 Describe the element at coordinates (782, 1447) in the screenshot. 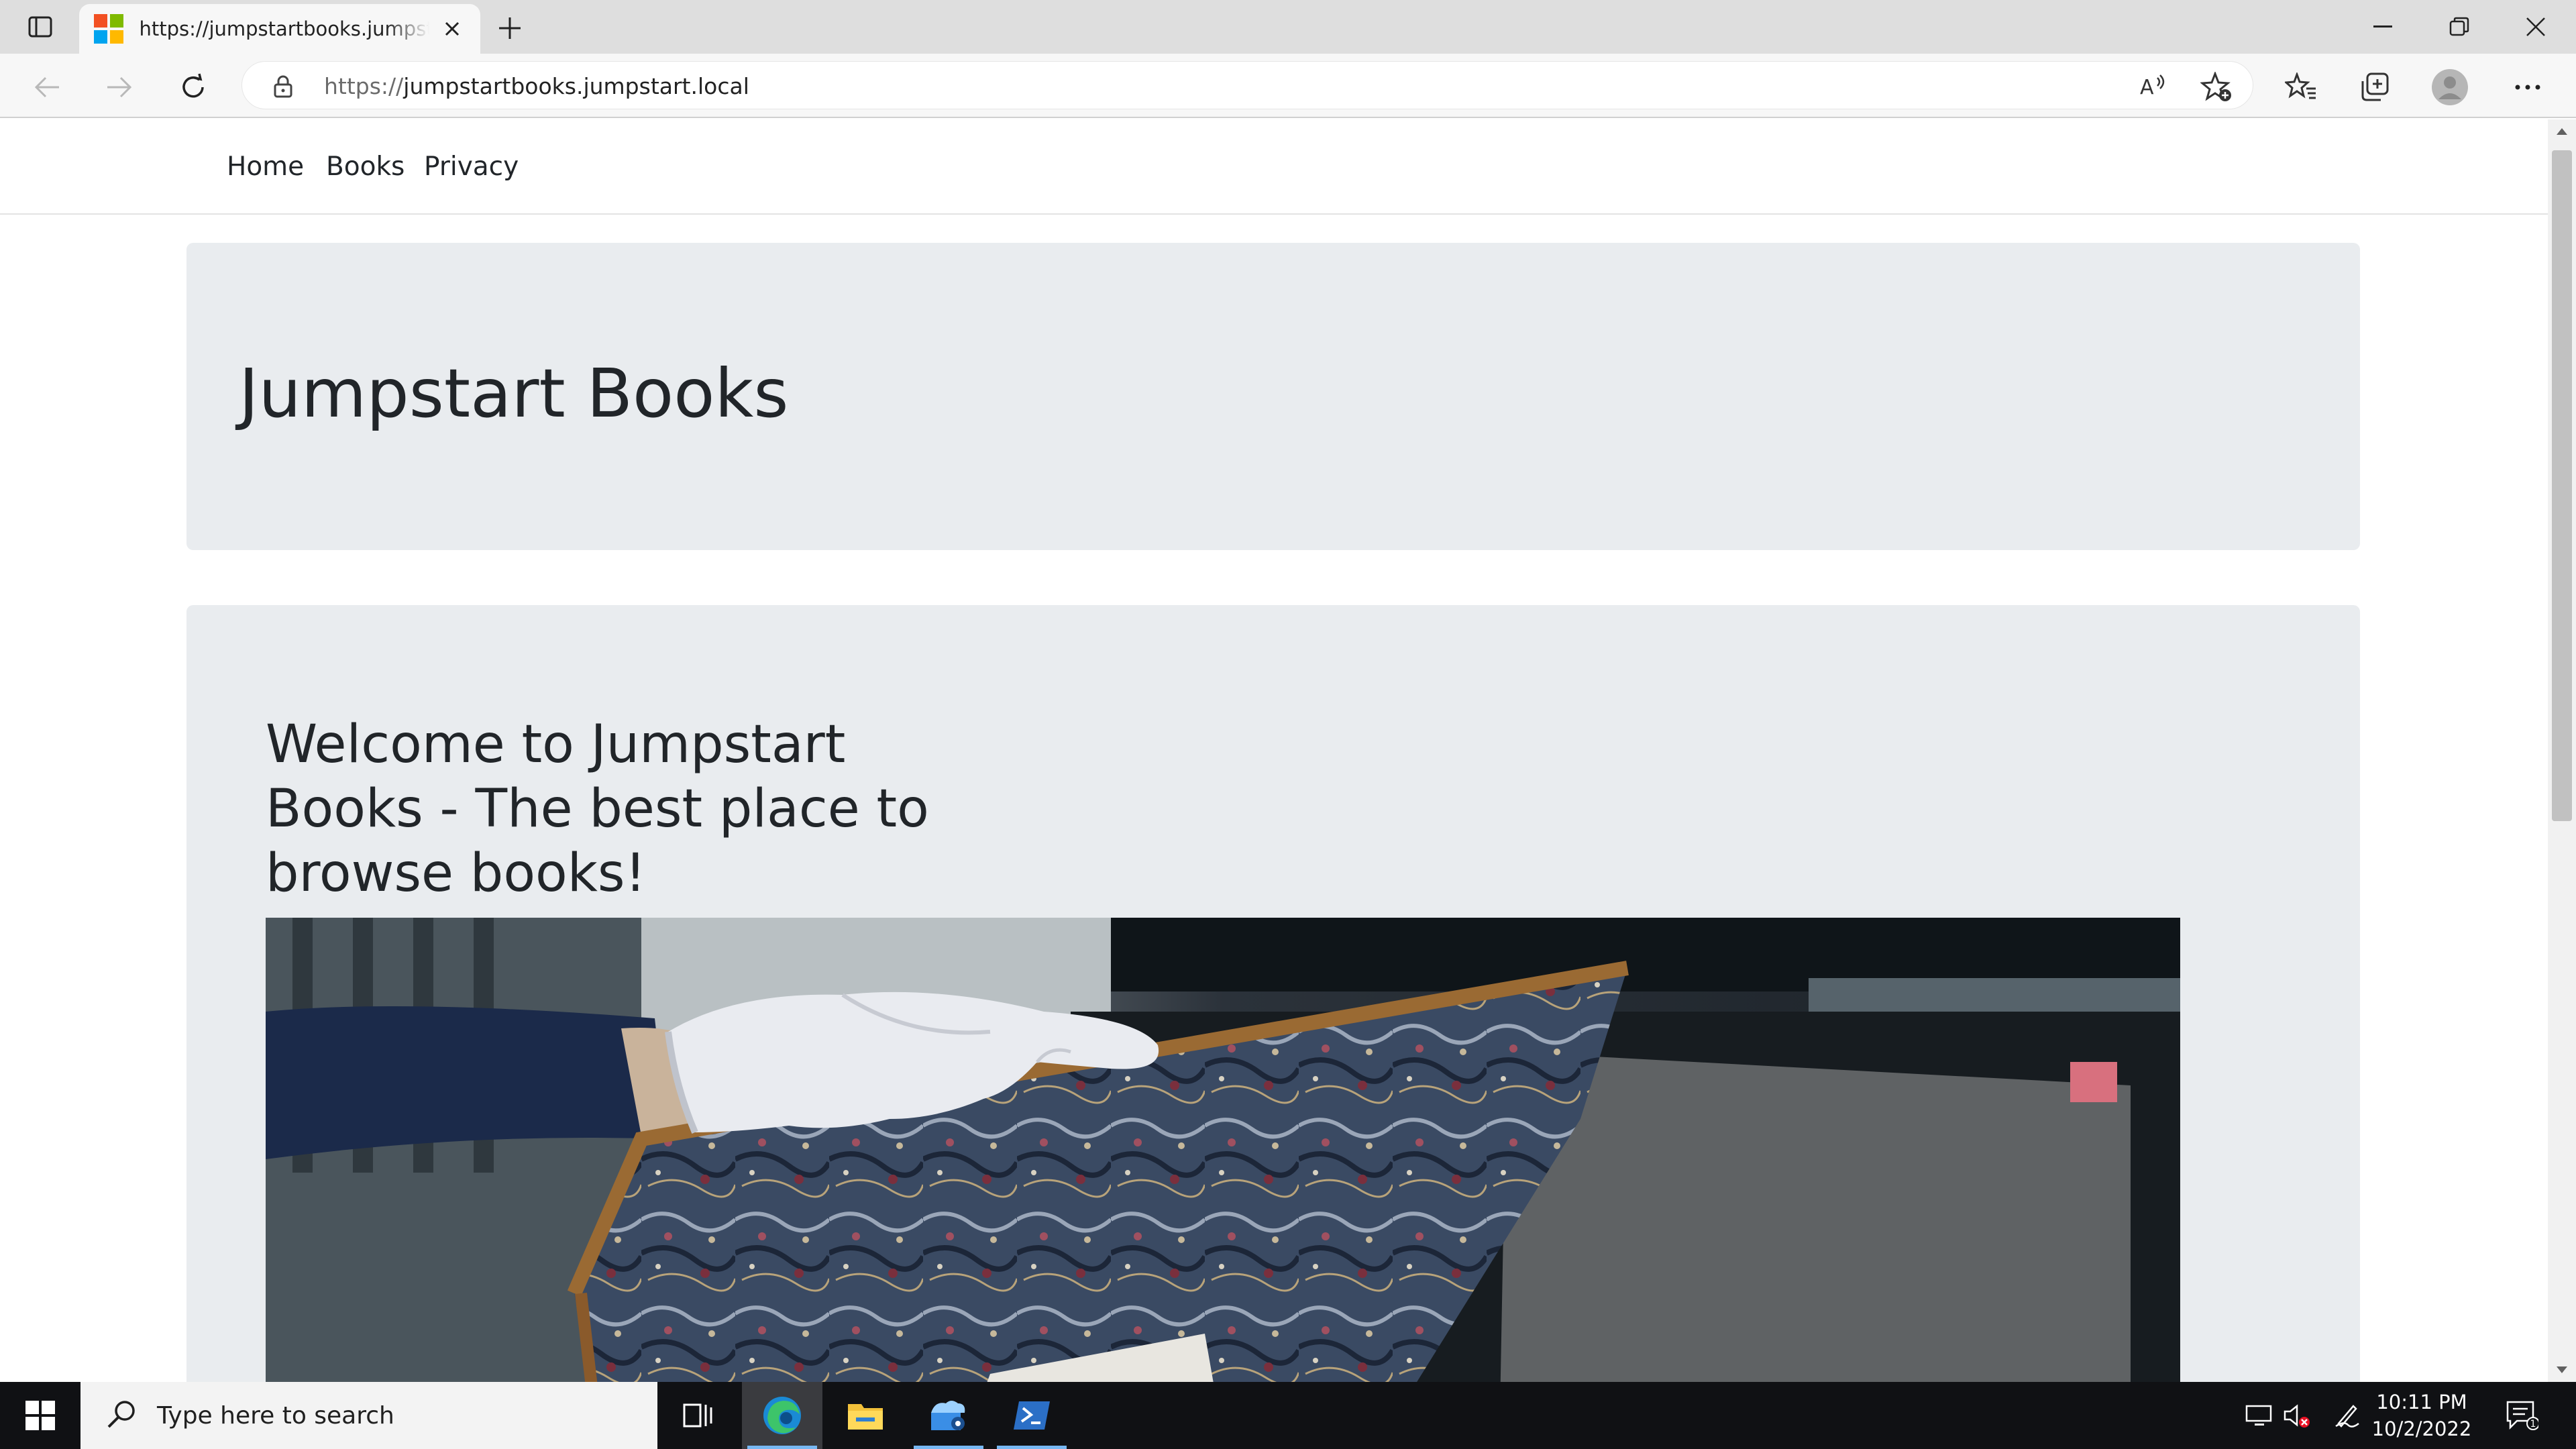

I see `active-app-indicator` at that location.